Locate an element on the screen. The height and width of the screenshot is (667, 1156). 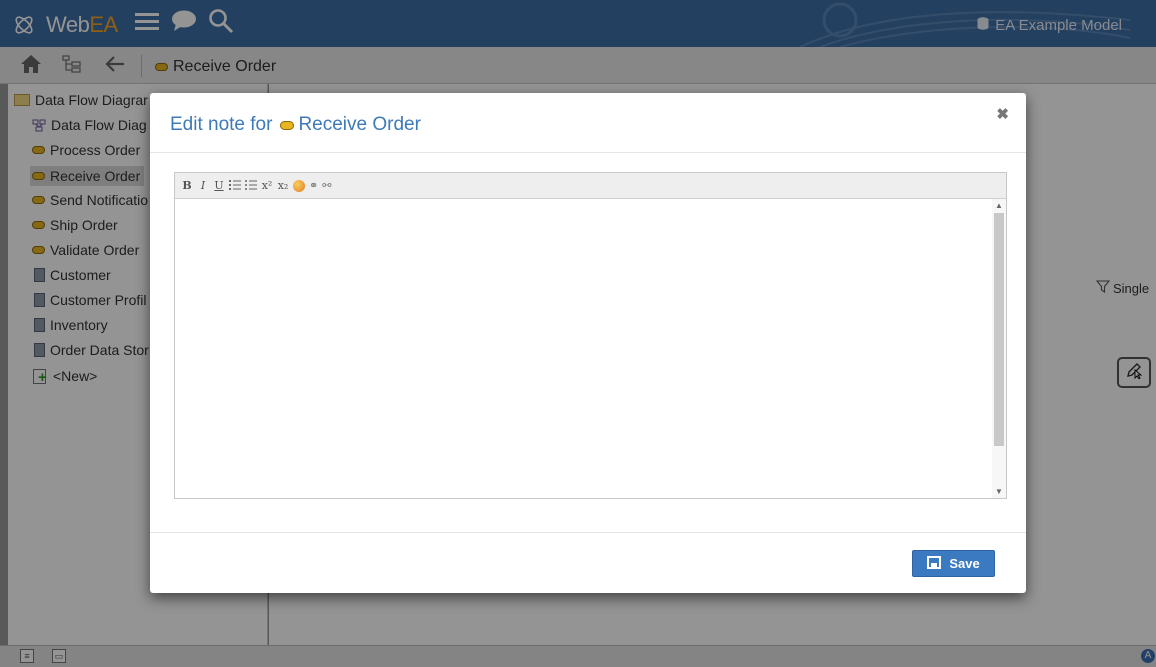
superscript-icon: x² is located at coordinates (267, 185).